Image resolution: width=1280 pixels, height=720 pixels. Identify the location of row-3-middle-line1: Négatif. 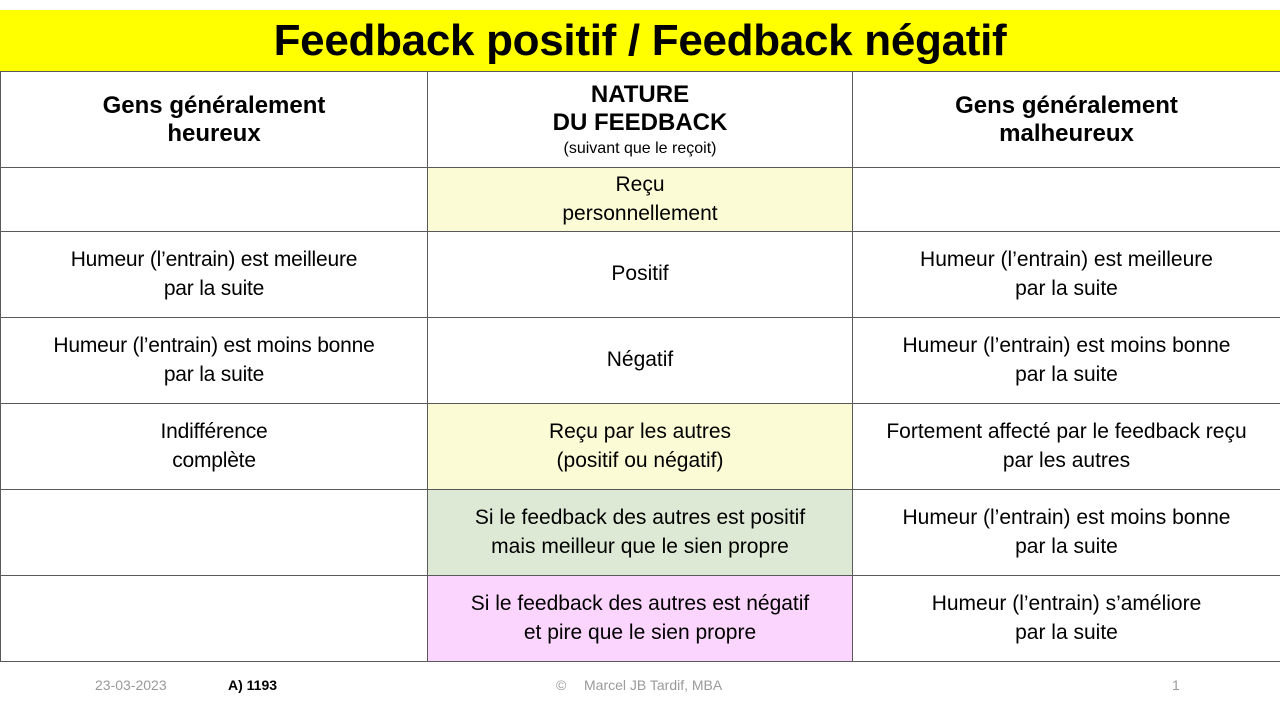
(640, 360).